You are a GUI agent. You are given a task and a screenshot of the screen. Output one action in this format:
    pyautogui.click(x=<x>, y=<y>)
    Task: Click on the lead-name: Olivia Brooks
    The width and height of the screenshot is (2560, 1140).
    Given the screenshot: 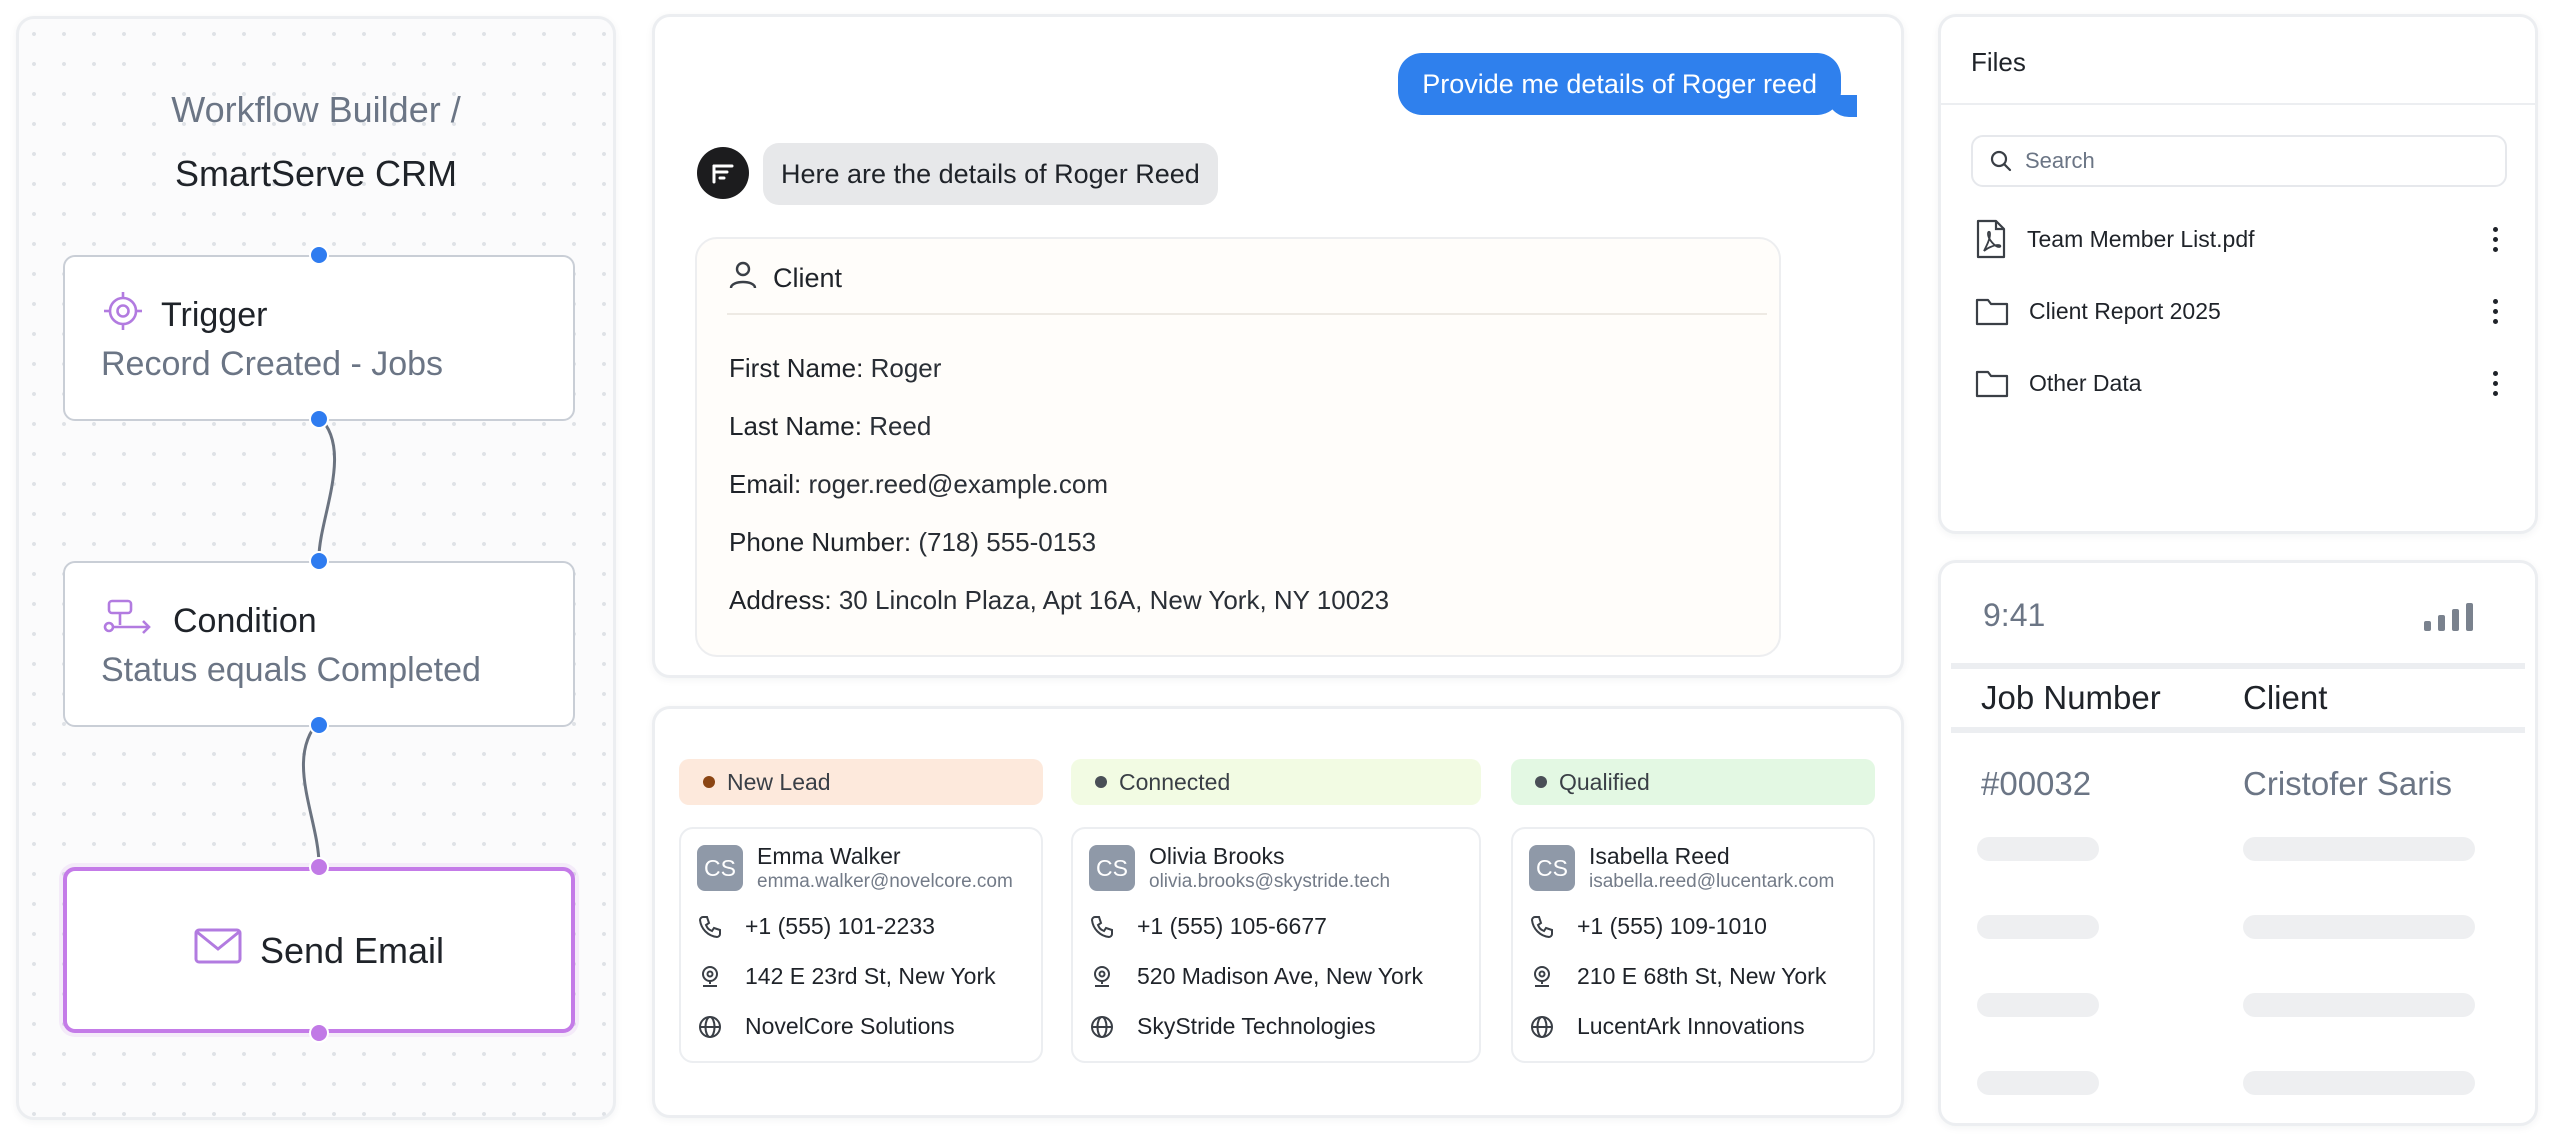 What is the action you would take?
    pyautogui.click(x=1217, y=856)
    